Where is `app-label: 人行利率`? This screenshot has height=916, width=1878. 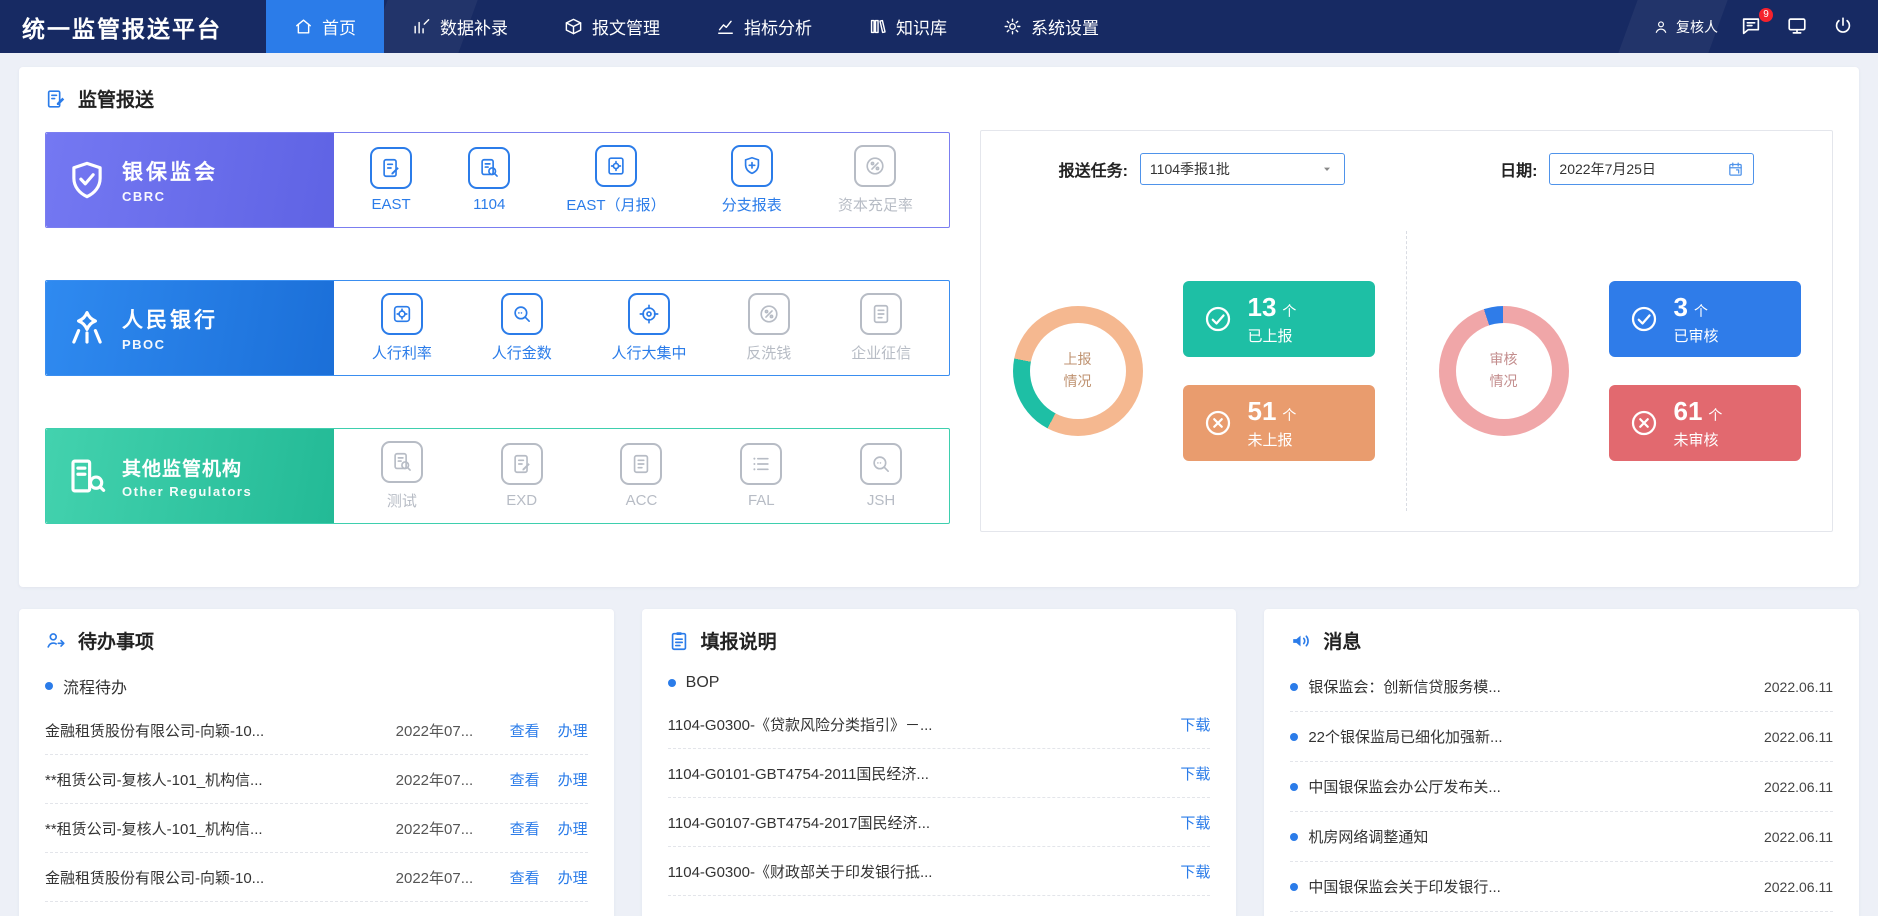
app-label: 人行利率 is located at coordinates (401, 353).